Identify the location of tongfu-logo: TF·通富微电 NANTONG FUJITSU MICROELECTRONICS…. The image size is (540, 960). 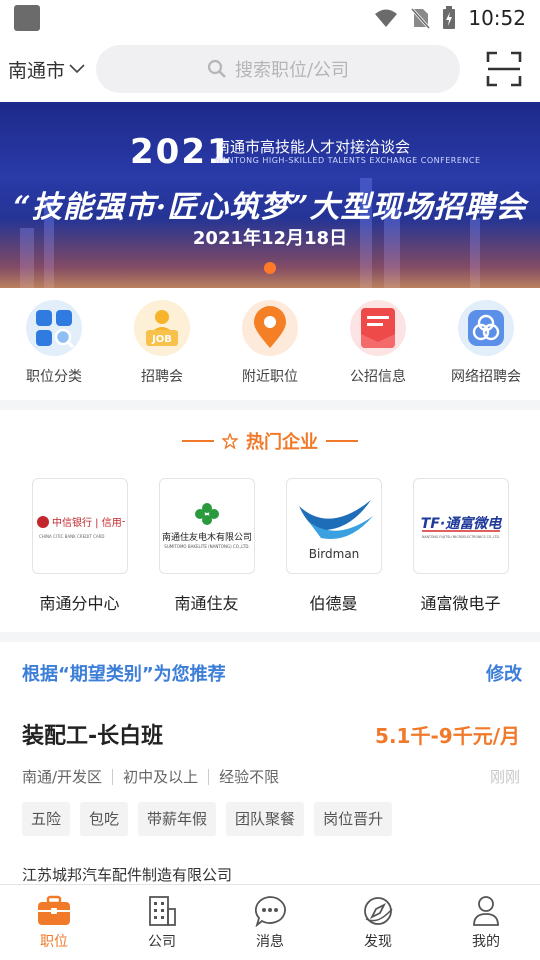
(460, 526).